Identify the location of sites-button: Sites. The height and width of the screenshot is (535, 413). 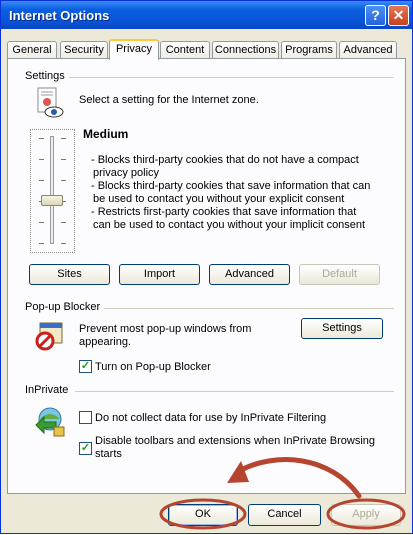
(69, 274).